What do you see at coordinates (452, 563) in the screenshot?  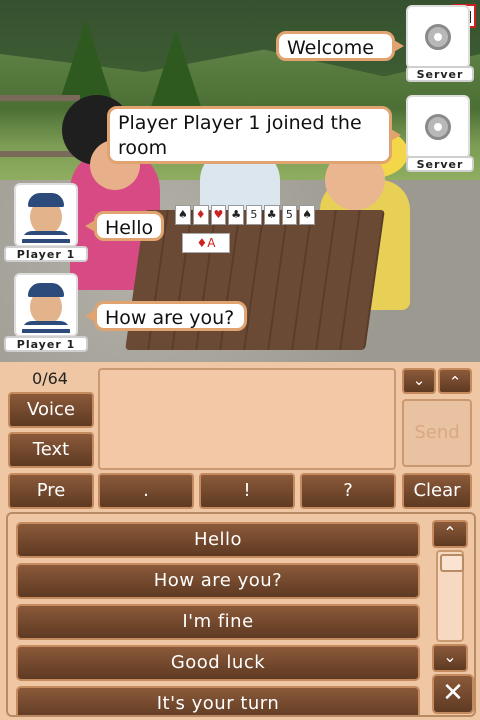 I see `scroll-thumb` at bounding box center [452, 563].